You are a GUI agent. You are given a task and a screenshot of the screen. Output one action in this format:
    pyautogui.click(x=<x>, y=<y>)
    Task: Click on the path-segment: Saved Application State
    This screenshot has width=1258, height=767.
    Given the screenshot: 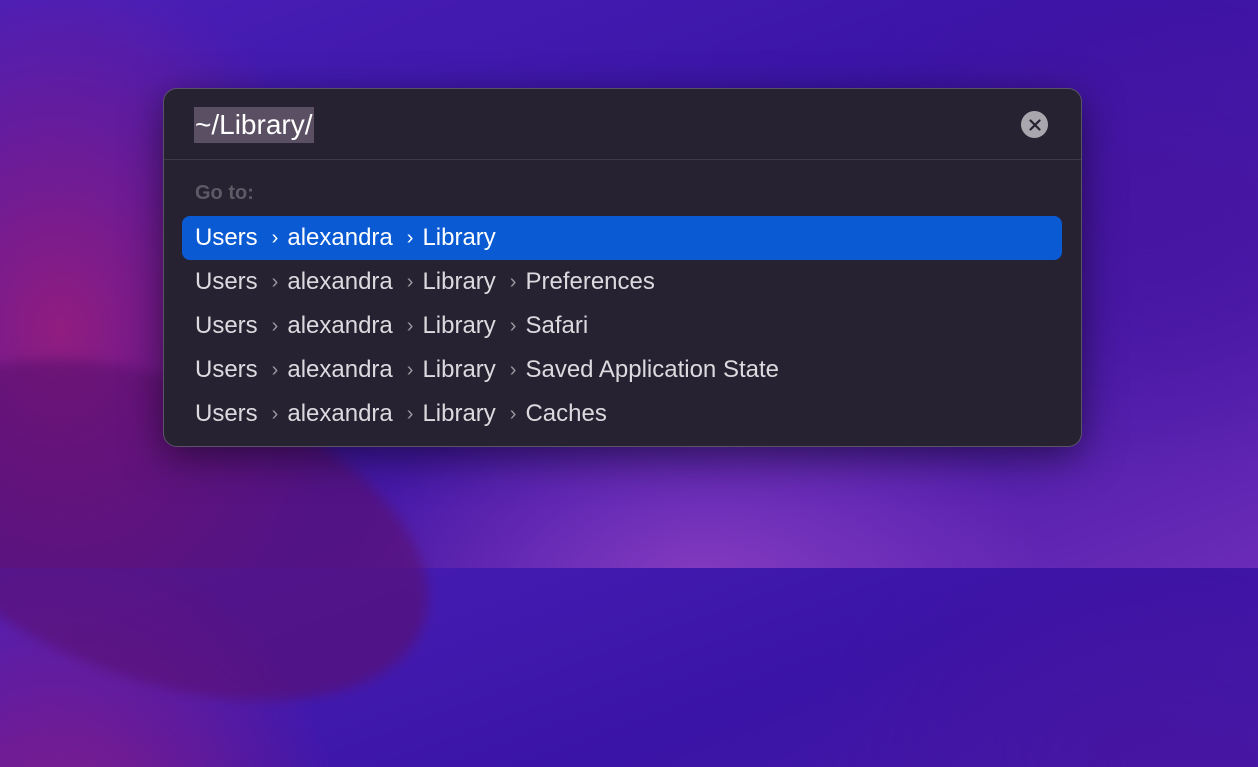 What is the action you would take?
    pyautogui.click(x=652, y=369)
    